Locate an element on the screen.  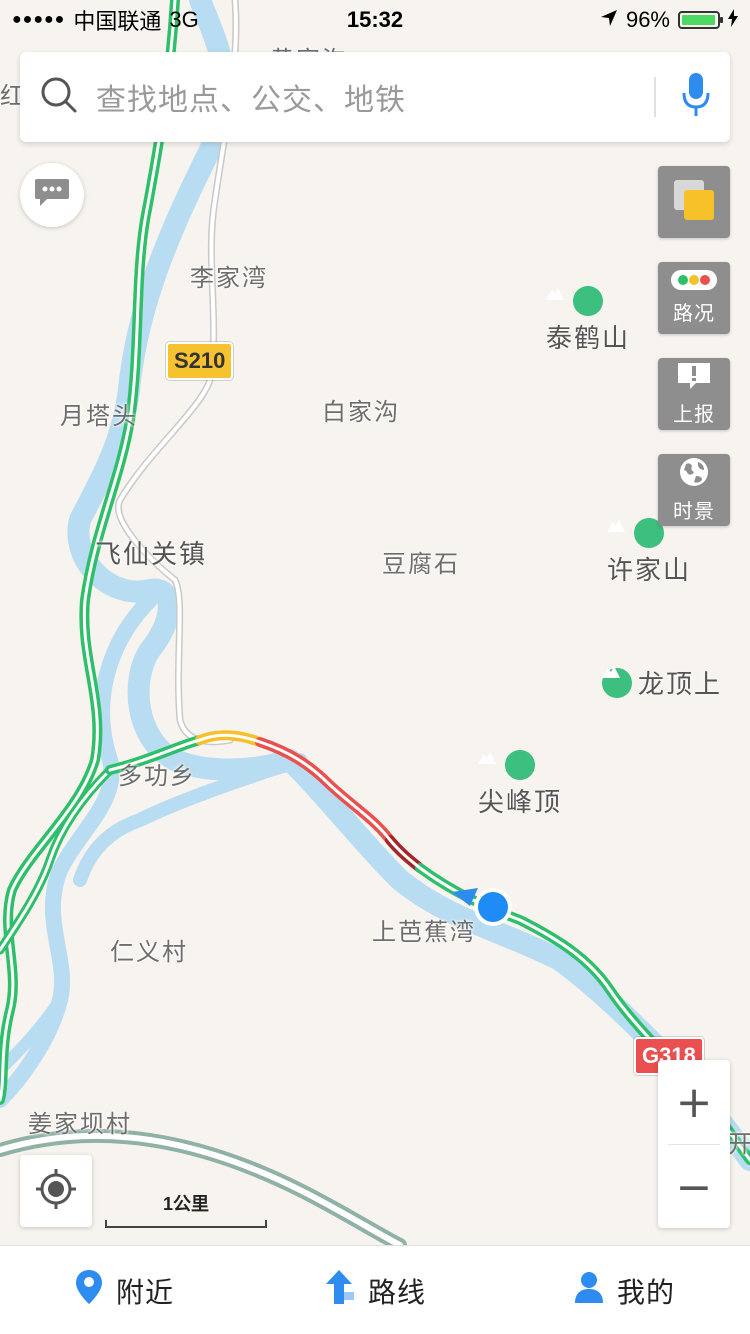
traffic-label: 路况 is located at coordinates (694, 313).